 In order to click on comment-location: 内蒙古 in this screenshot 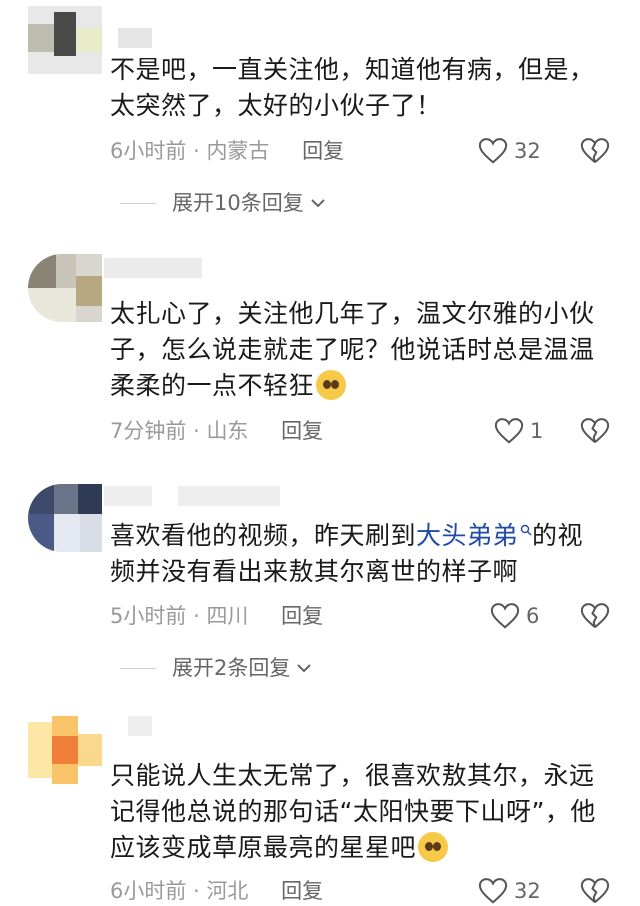, I will do `click(238, 151)`.